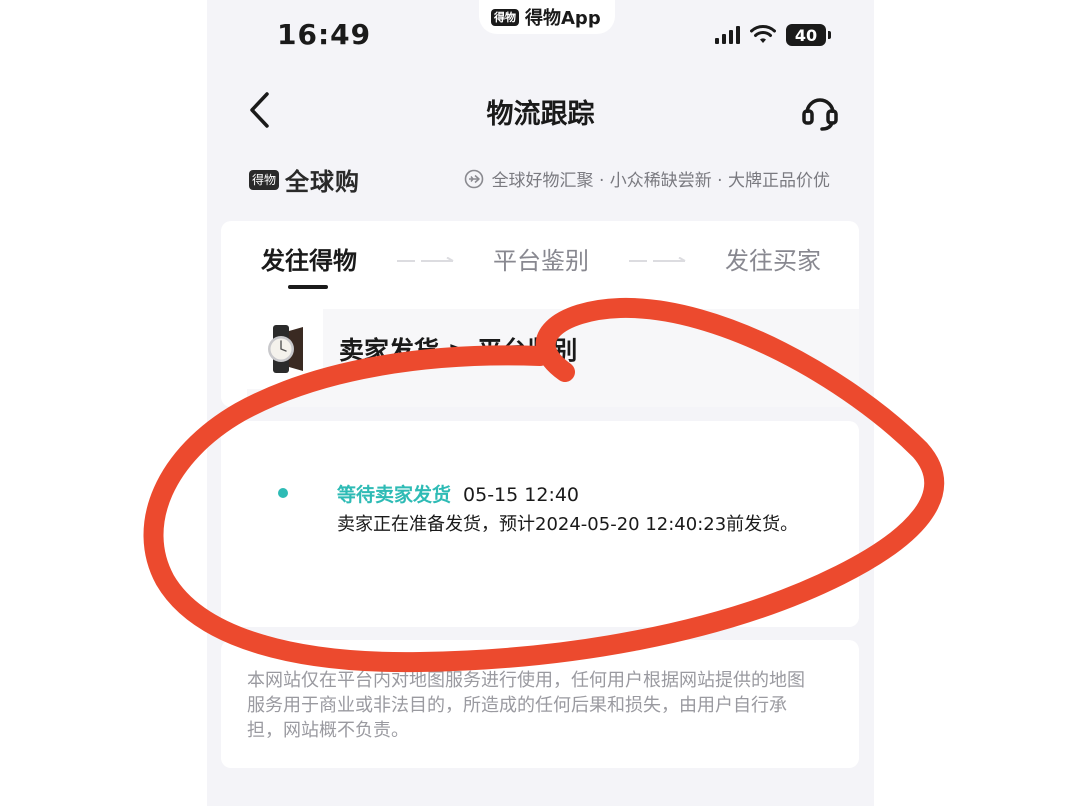 Image resolution: width=1080 pixels, height=806 pixels. Describe the element at coordinates (283, 493) in the screenshot. I see `timeline-dot` at that location.